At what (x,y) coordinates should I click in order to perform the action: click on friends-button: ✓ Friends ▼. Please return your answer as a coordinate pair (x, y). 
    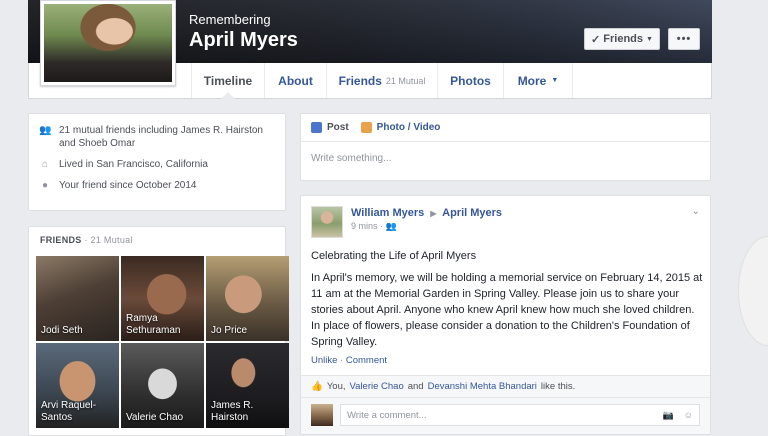
    Looking at the image, I should click on (622, 39).